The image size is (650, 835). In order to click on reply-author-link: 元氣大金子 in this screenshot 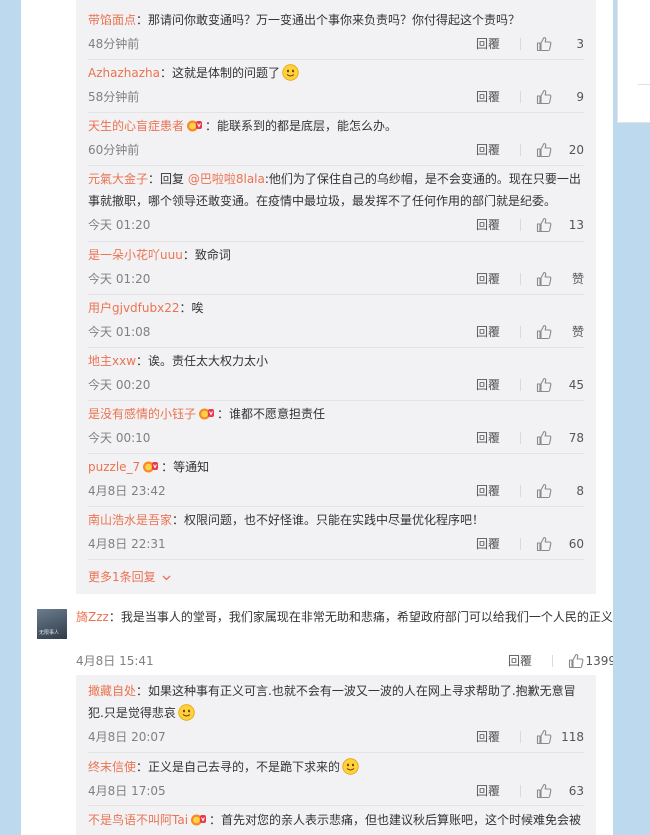, I will do `click(118, 179)`.